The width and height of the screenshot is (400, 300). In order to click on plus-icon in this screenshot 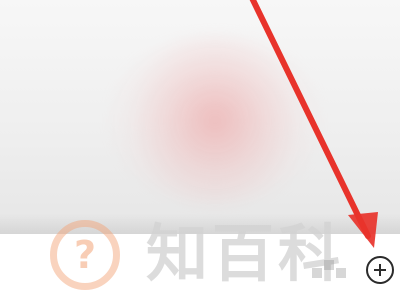, I will do `click(380, 270)`.